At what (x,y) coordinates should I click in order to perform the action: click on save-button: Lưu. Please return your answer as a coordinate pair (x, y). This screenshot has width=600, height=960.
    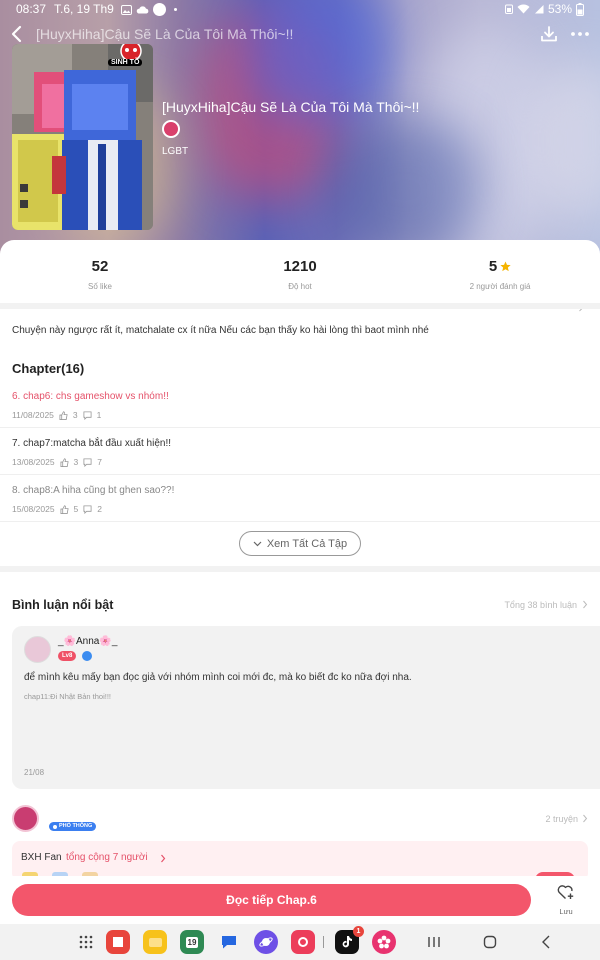
    Looking at the image, I should click on (566, 900).